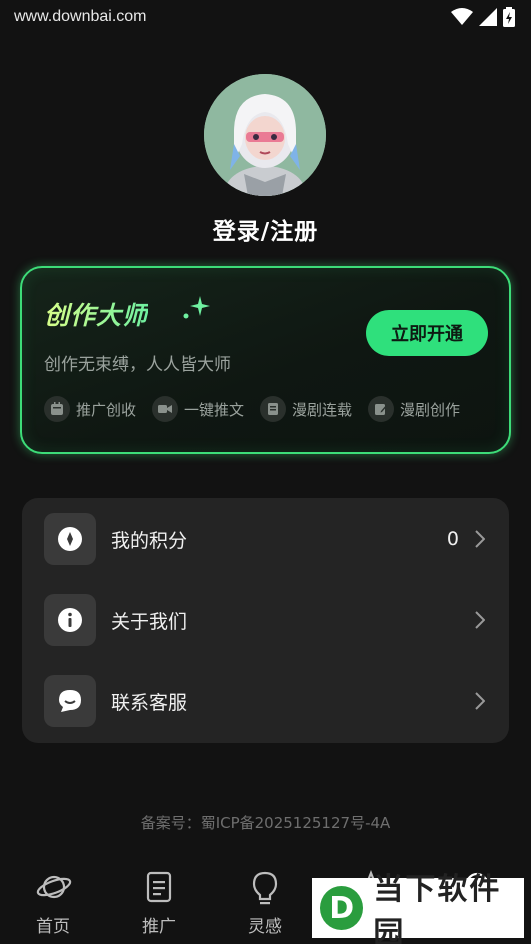  I want to click on points-icon, so click(70, 539).